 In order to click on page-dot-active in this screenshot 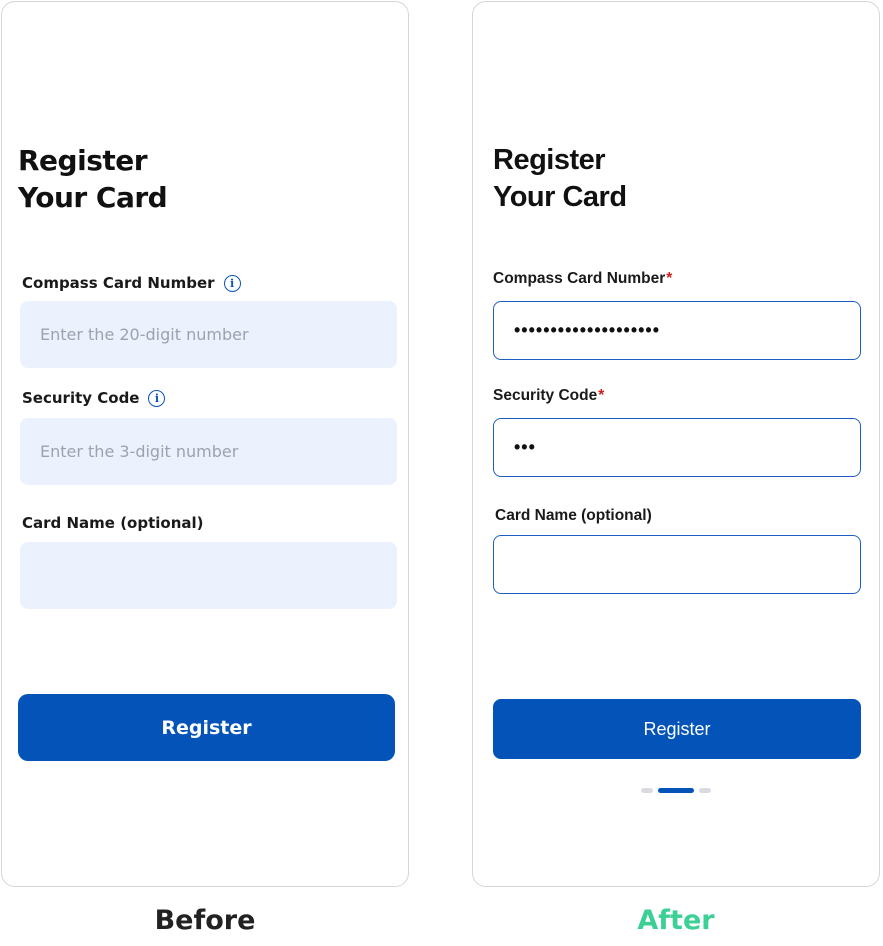, I will do `click(676, 790)`.